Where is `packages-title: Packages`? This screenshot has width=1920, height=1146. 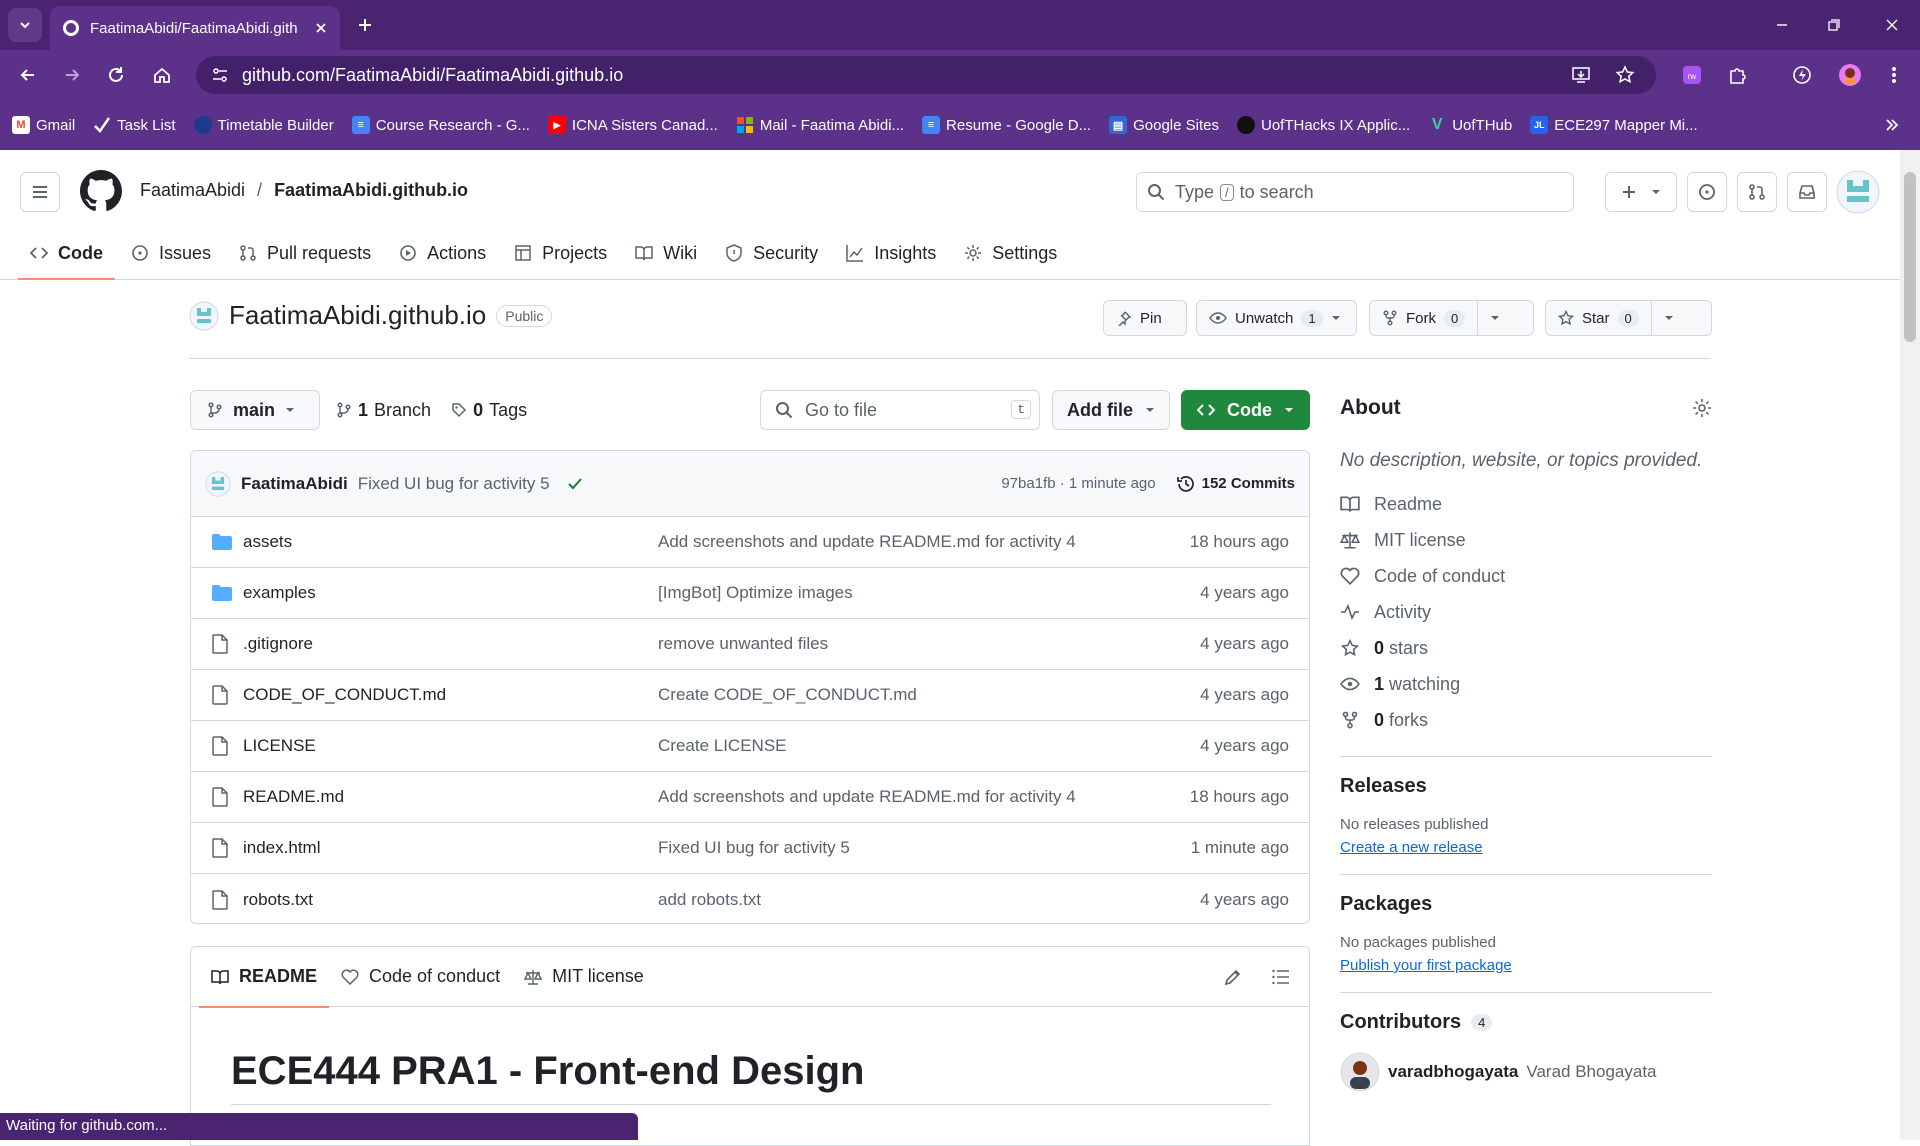 packages-title: Packages is located at coordinates (1526, 904).